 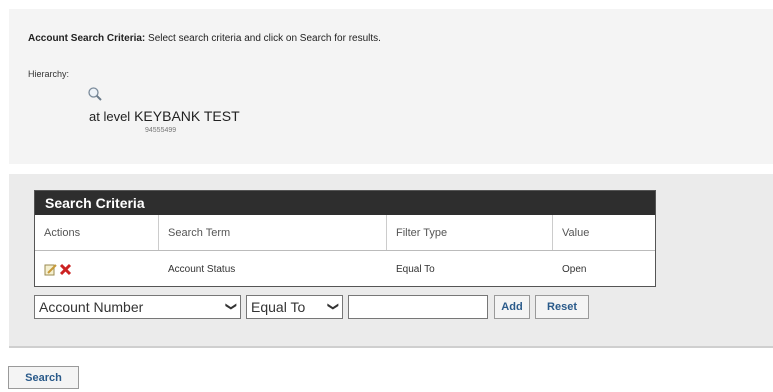 What do you see at coordinates (418, 306) in the screenshot?
I see `value-input` at bounding box center [418, 306].